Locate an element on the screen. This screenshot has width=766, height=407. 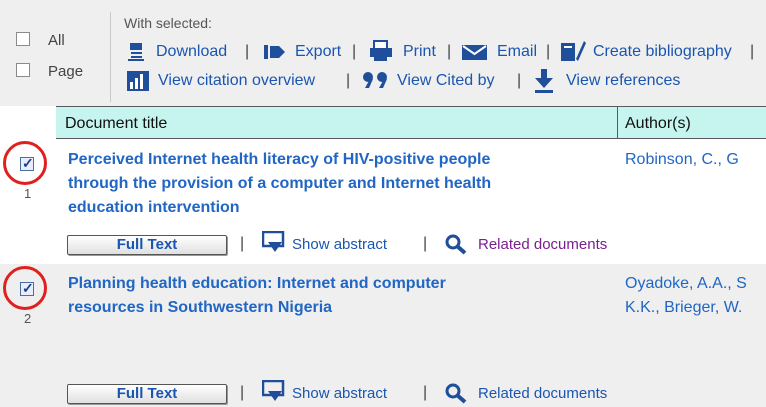
email-icon is located at coordinates (474, 52).